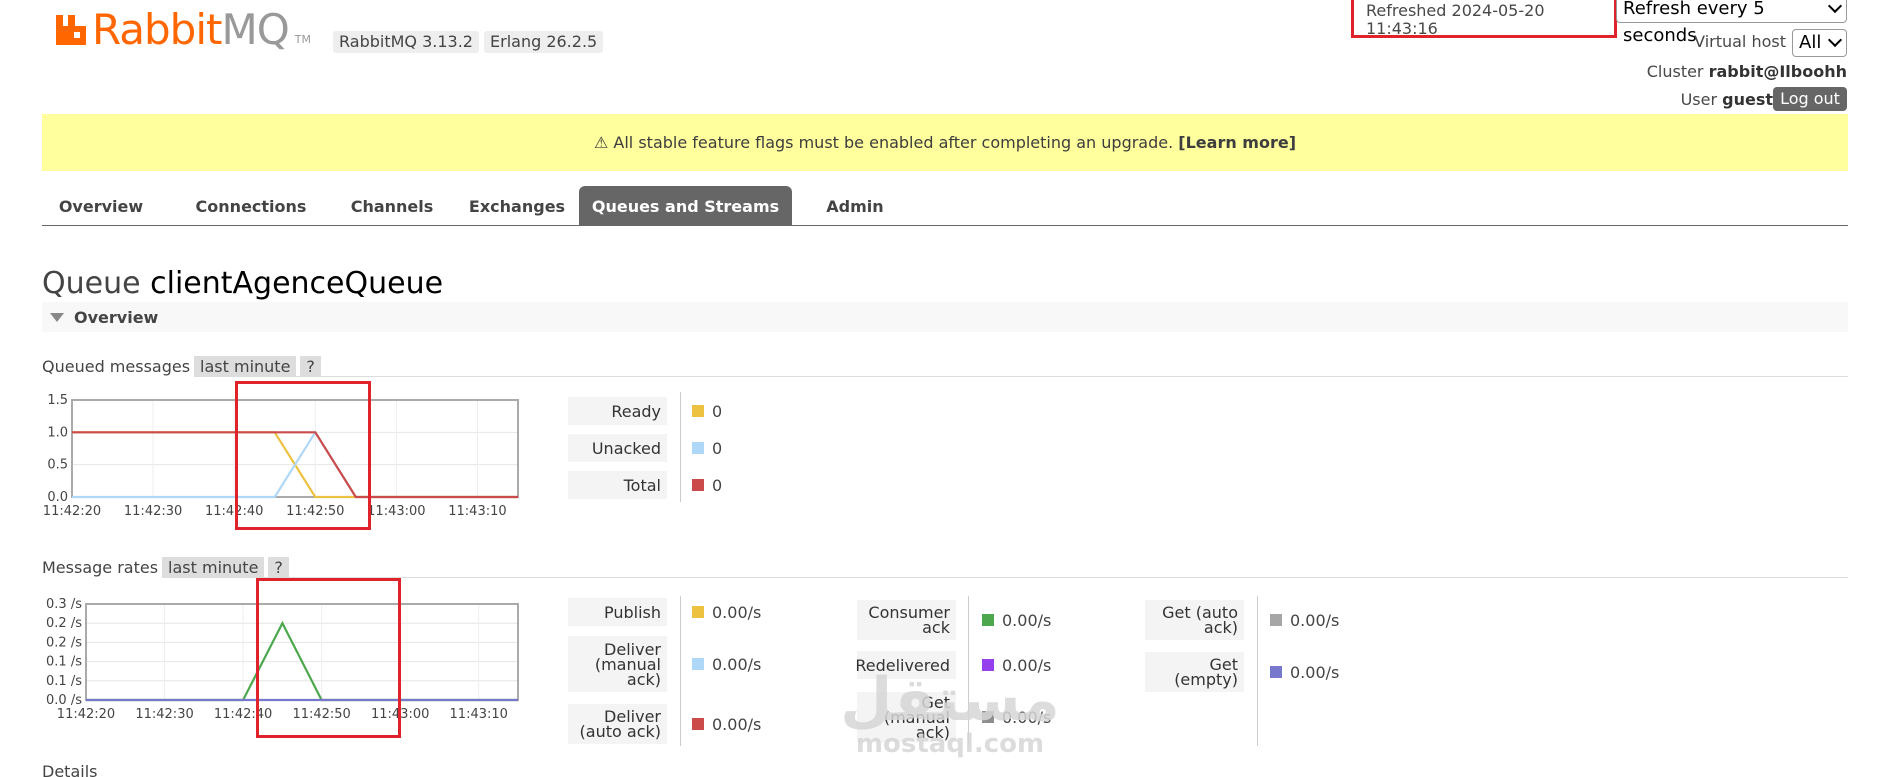  I want to click on ready-swatch, so click(698, 411).